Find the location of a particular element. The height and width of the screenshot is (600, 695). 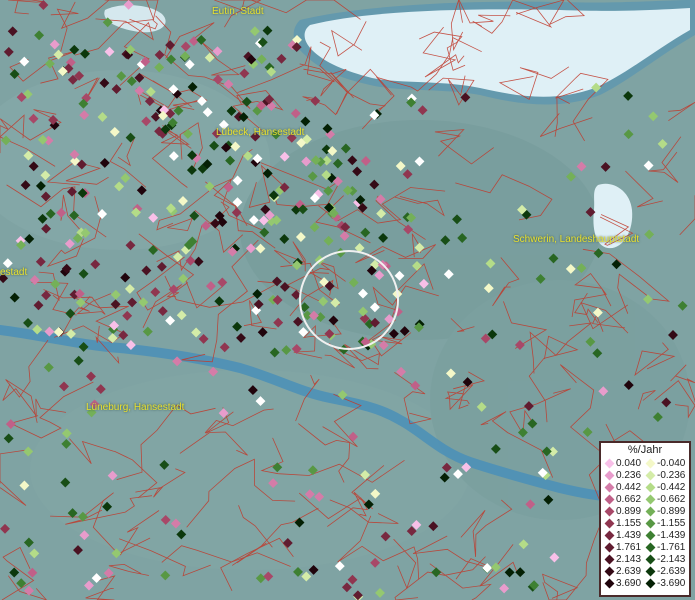

legend-value-negative: -2.143 is located at coordinates (671, 559).